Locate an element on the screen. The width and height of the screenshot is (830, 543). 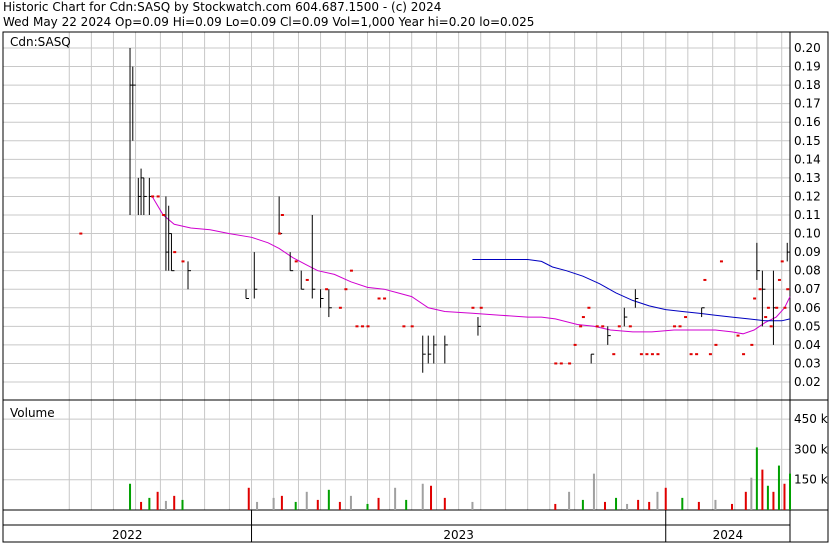
price-tick-label: 0.15 is located at coordinates (807, 141).